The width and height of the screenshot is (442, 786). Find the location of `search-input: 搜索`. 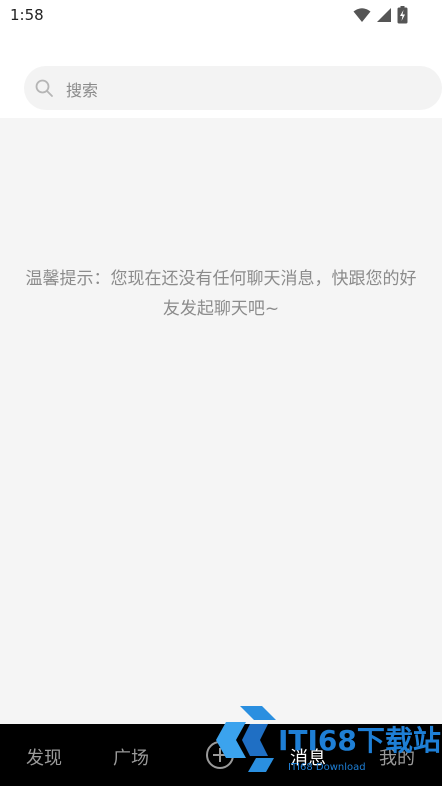

search-input: 搜索 is located at coordinates (233, 88).